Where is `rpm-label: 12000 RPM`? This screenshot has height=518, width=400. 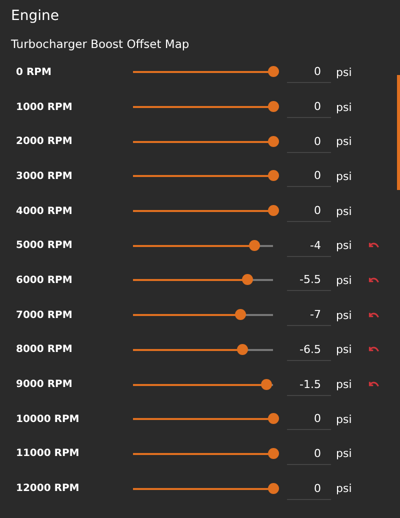
rpm-label: 12000 RPM is located at coordinates (47, 488).